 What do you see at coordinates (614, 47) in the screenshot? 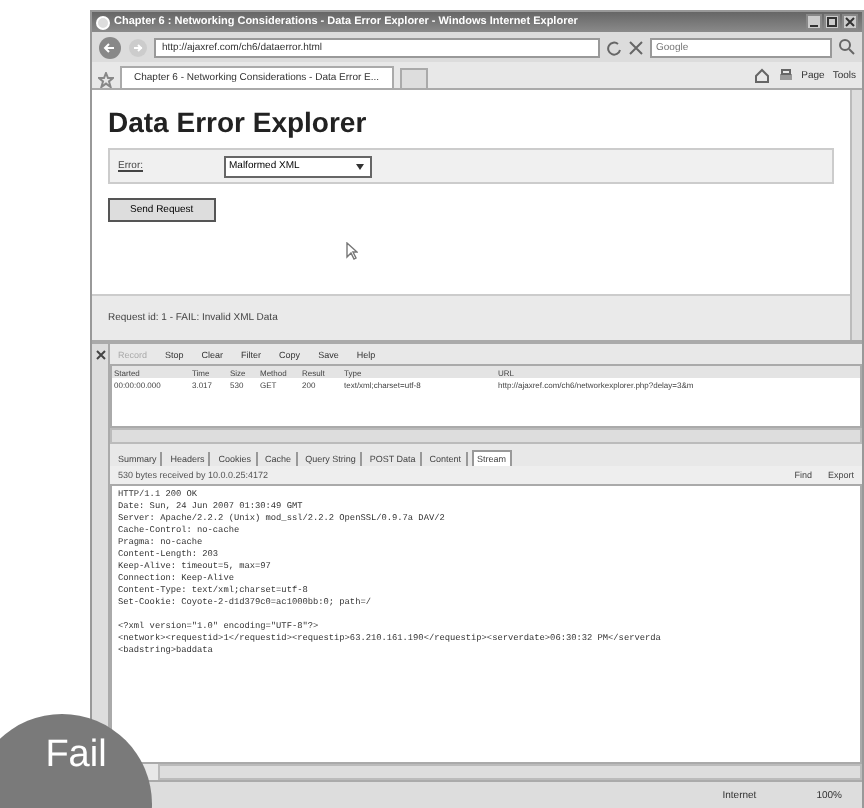
I see `refresh-icon` at bounding box center [614, 47].